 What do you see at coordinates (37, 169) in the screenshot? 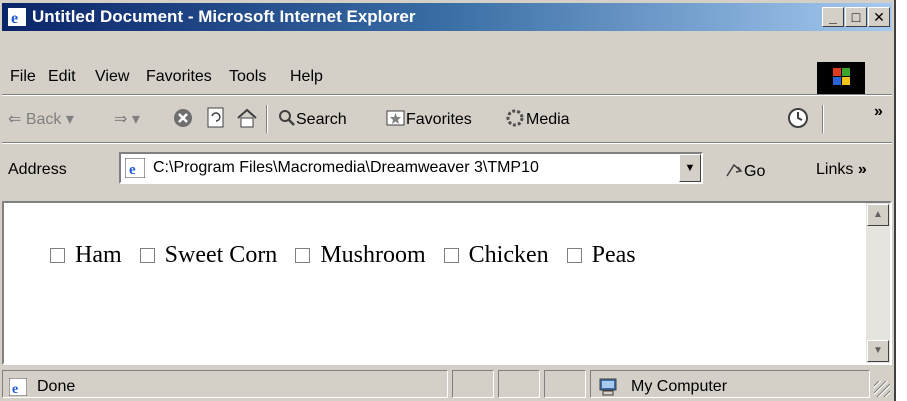
I see `address-label: Address` at bounding box center [37, 169].